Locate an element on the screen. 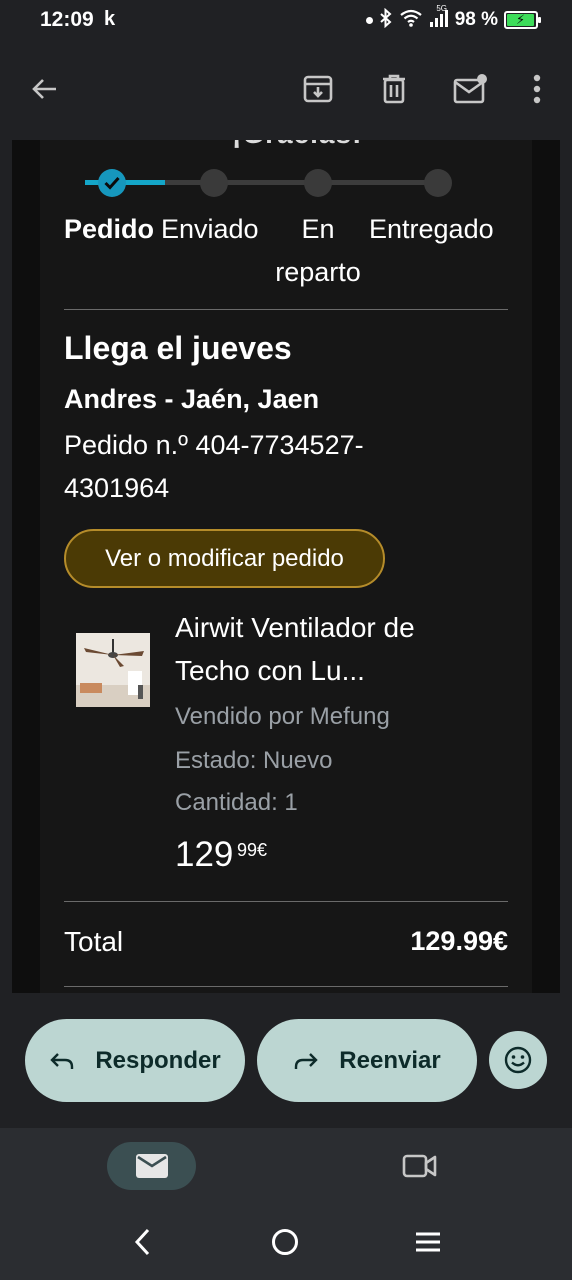 Image resolution: width=572 pixels, height=1280 pixels. step-dot-en-reparto is located at coordinates (318, 183).